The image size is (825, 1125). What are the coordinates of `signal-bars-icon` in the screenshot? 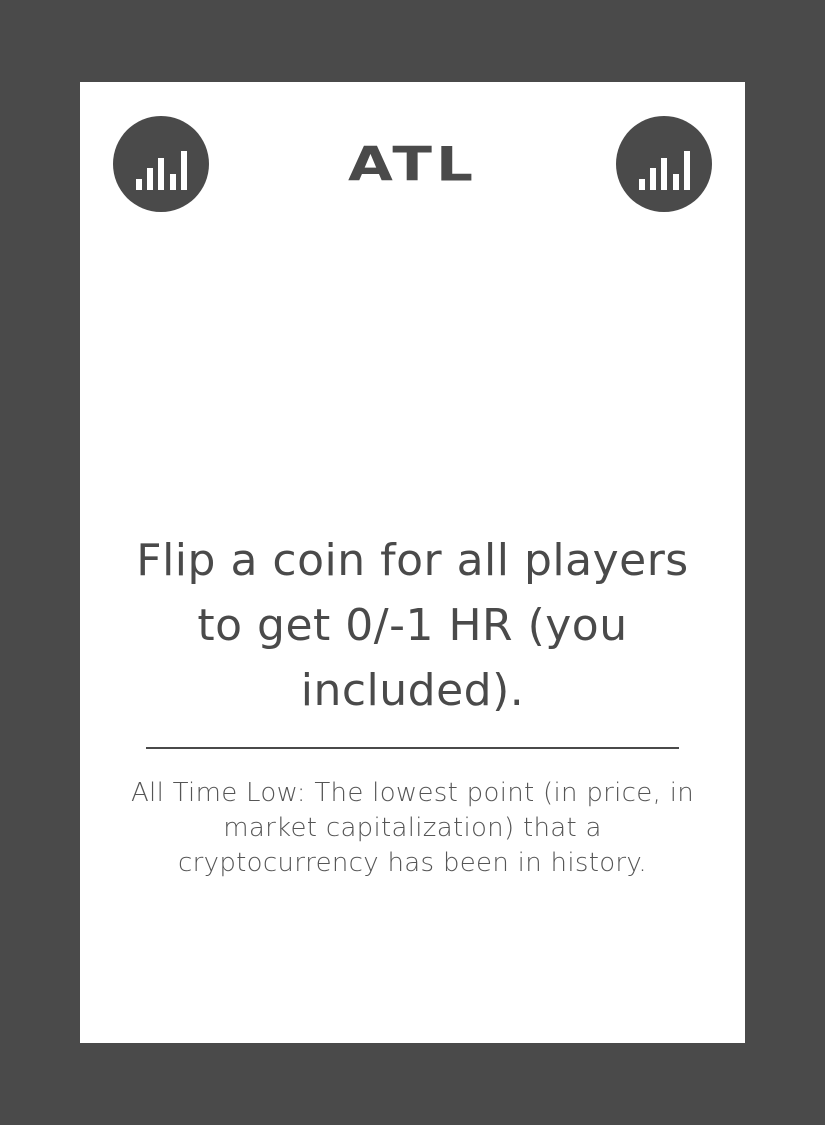 It's located at (664, 170).